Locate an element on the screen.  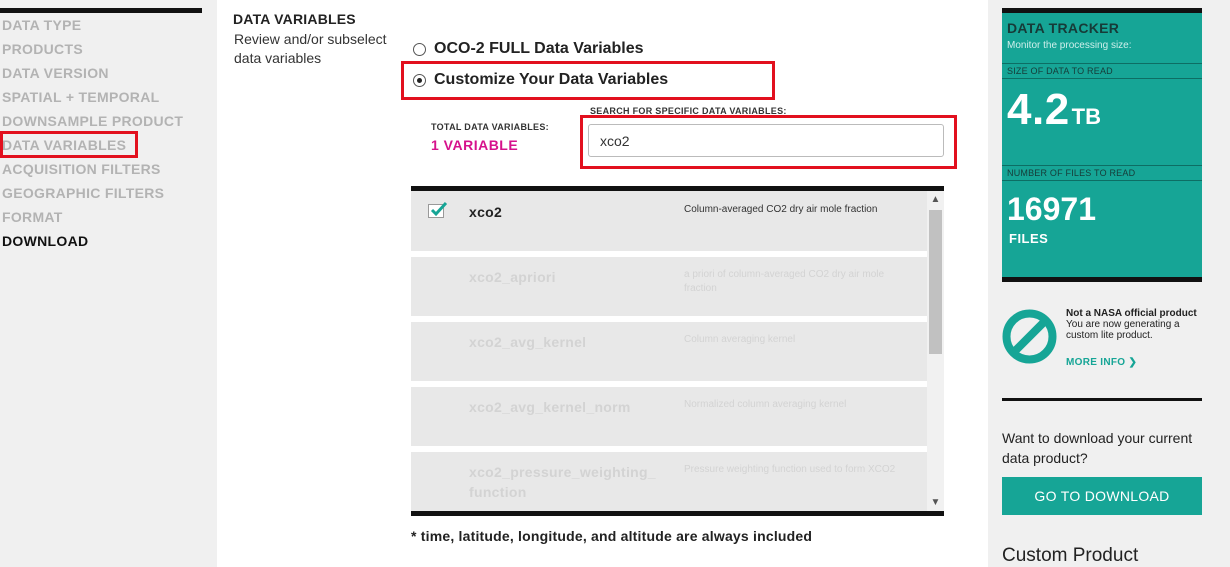
size-unit: TB is located at coordinates (1086, 116).